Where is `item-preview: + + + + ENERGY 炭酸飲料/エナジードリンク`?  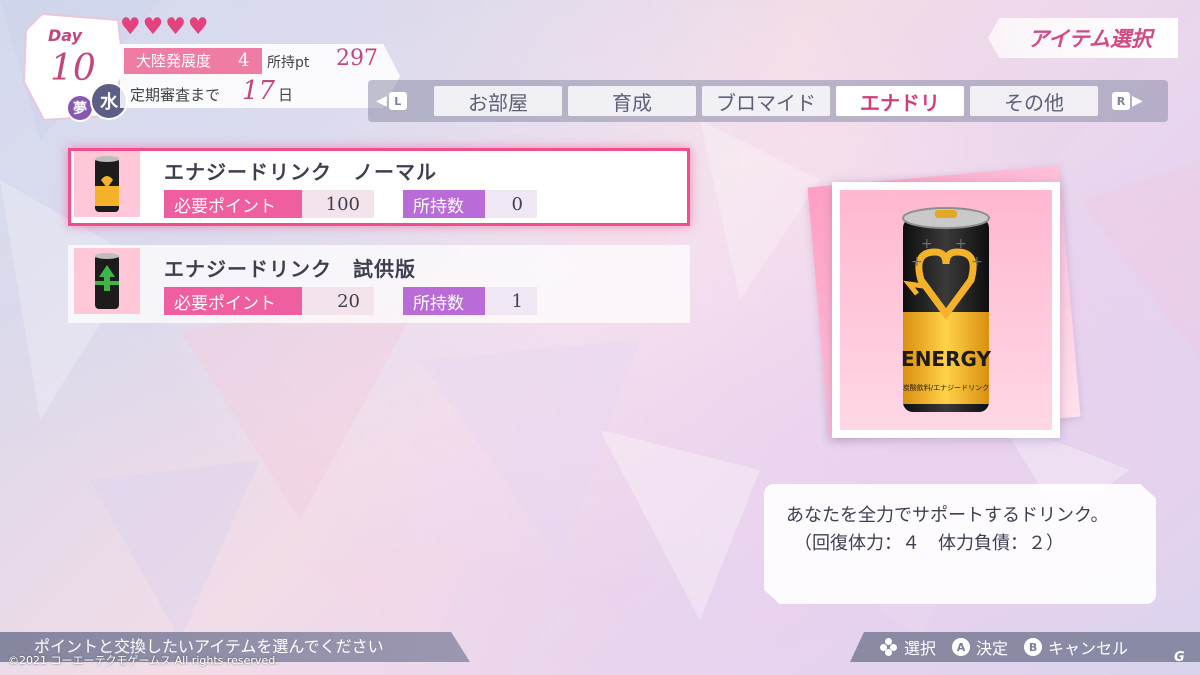 item-preview: + + + + ENERGY 炭酸飲料/エナジードリンク is located at coordinates (946, 310).